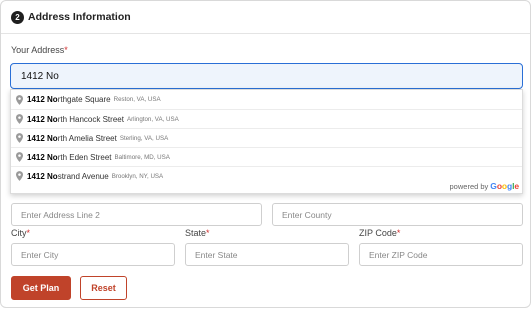  Describe the element at coordinates (216, 254) in the screenshot. I see `state-placeholder: Enter State` at that location.